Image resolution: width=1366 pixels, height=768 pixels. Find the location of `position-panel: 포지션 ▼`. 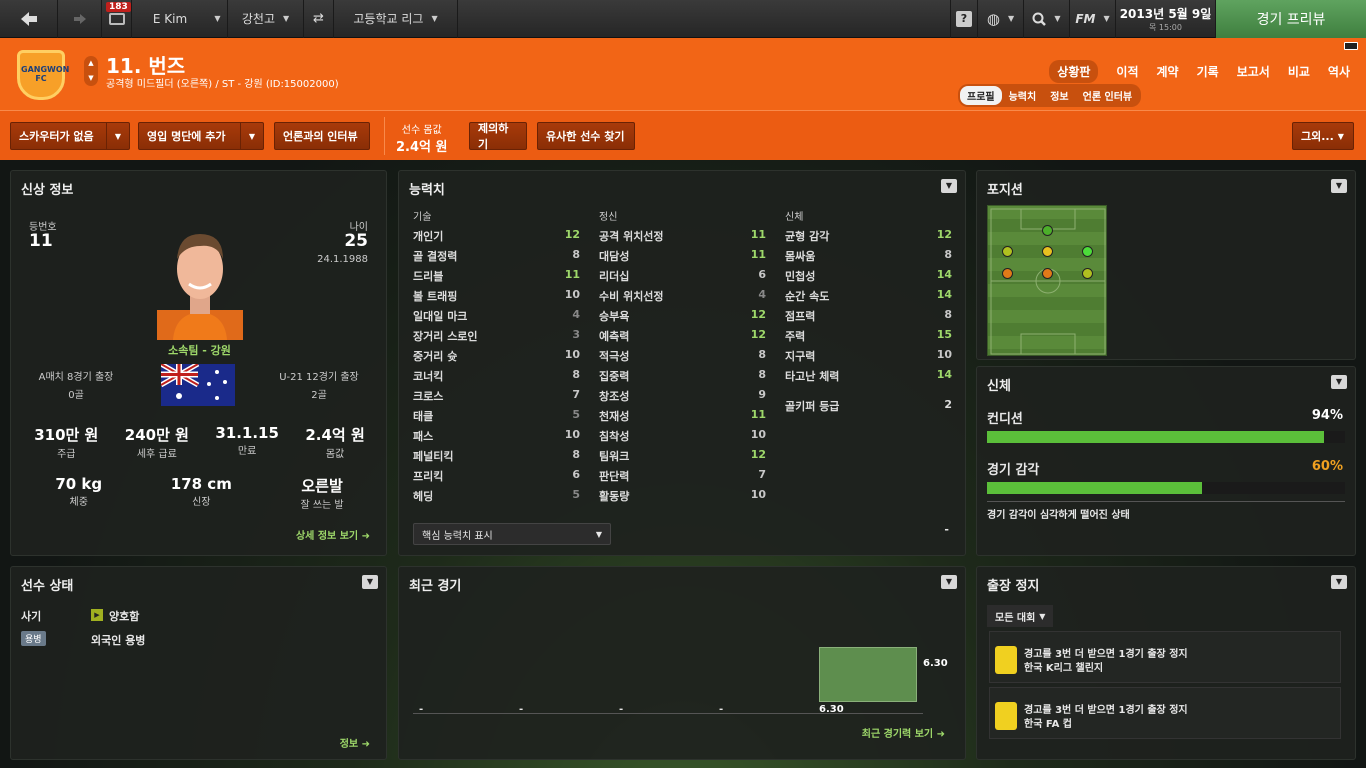

position-panel: 포지션 ▼ is located at coordinates (1166, 265).